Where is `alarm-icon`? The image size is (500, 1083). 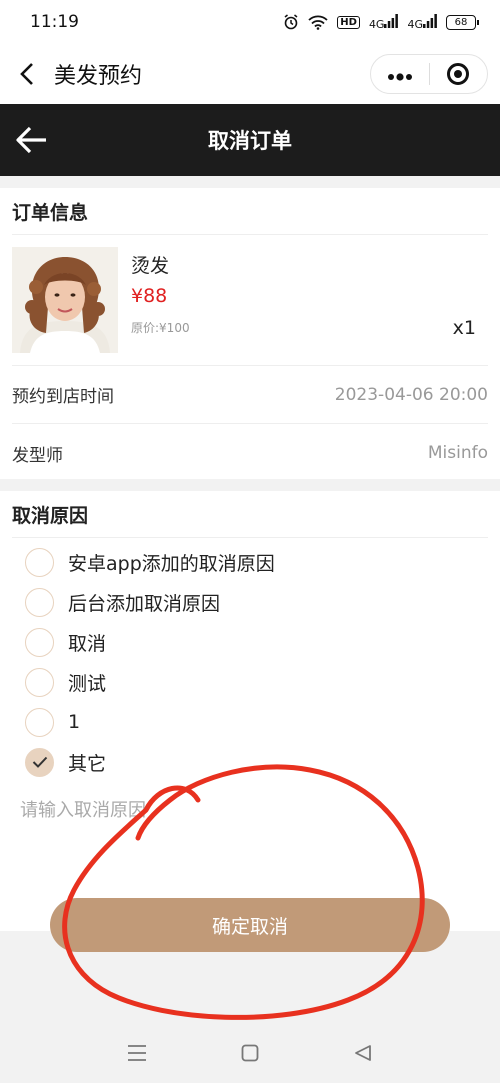
alarm-icon is located at coordinates (291, 22).